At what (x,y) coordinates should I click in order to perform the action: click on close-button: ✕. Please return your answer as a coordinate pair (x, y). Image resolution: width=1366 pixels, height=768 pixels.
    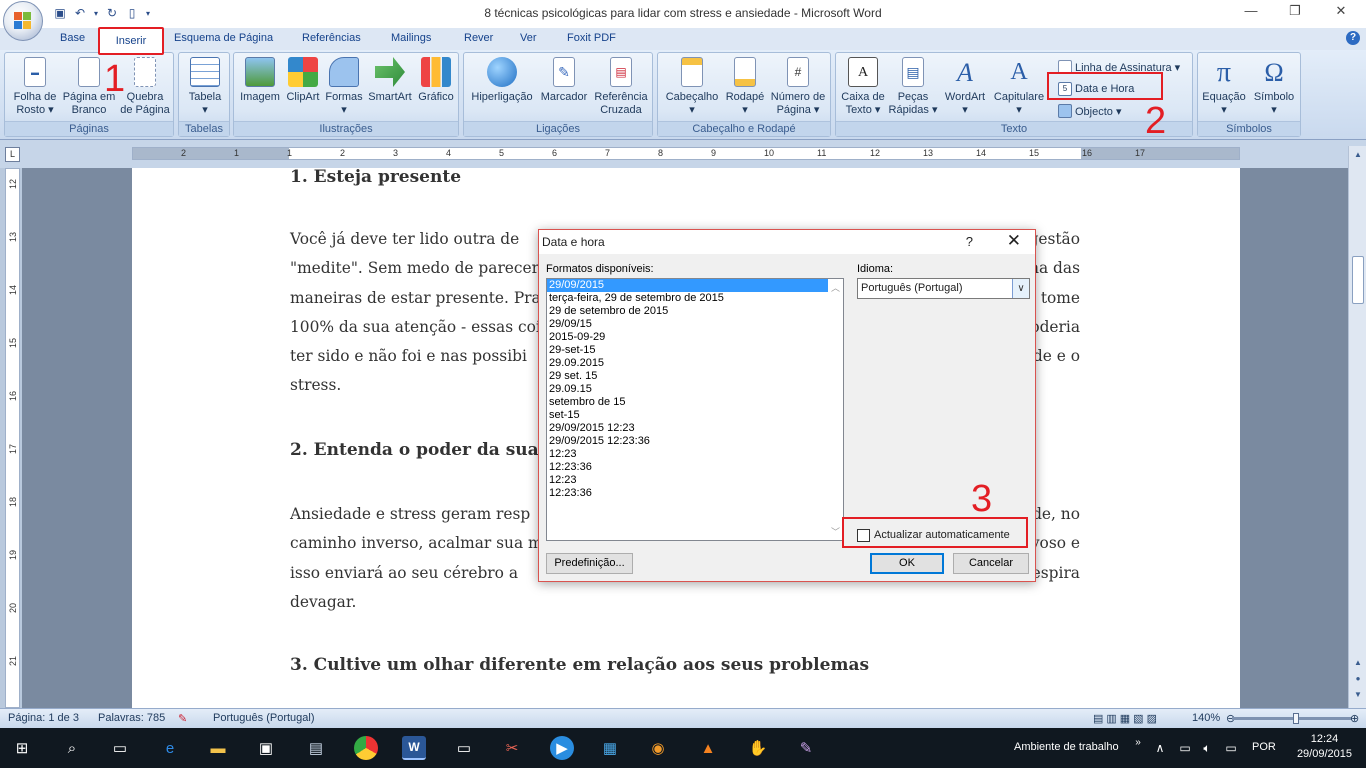
    Looking at the image, I should click on (1341, 13).